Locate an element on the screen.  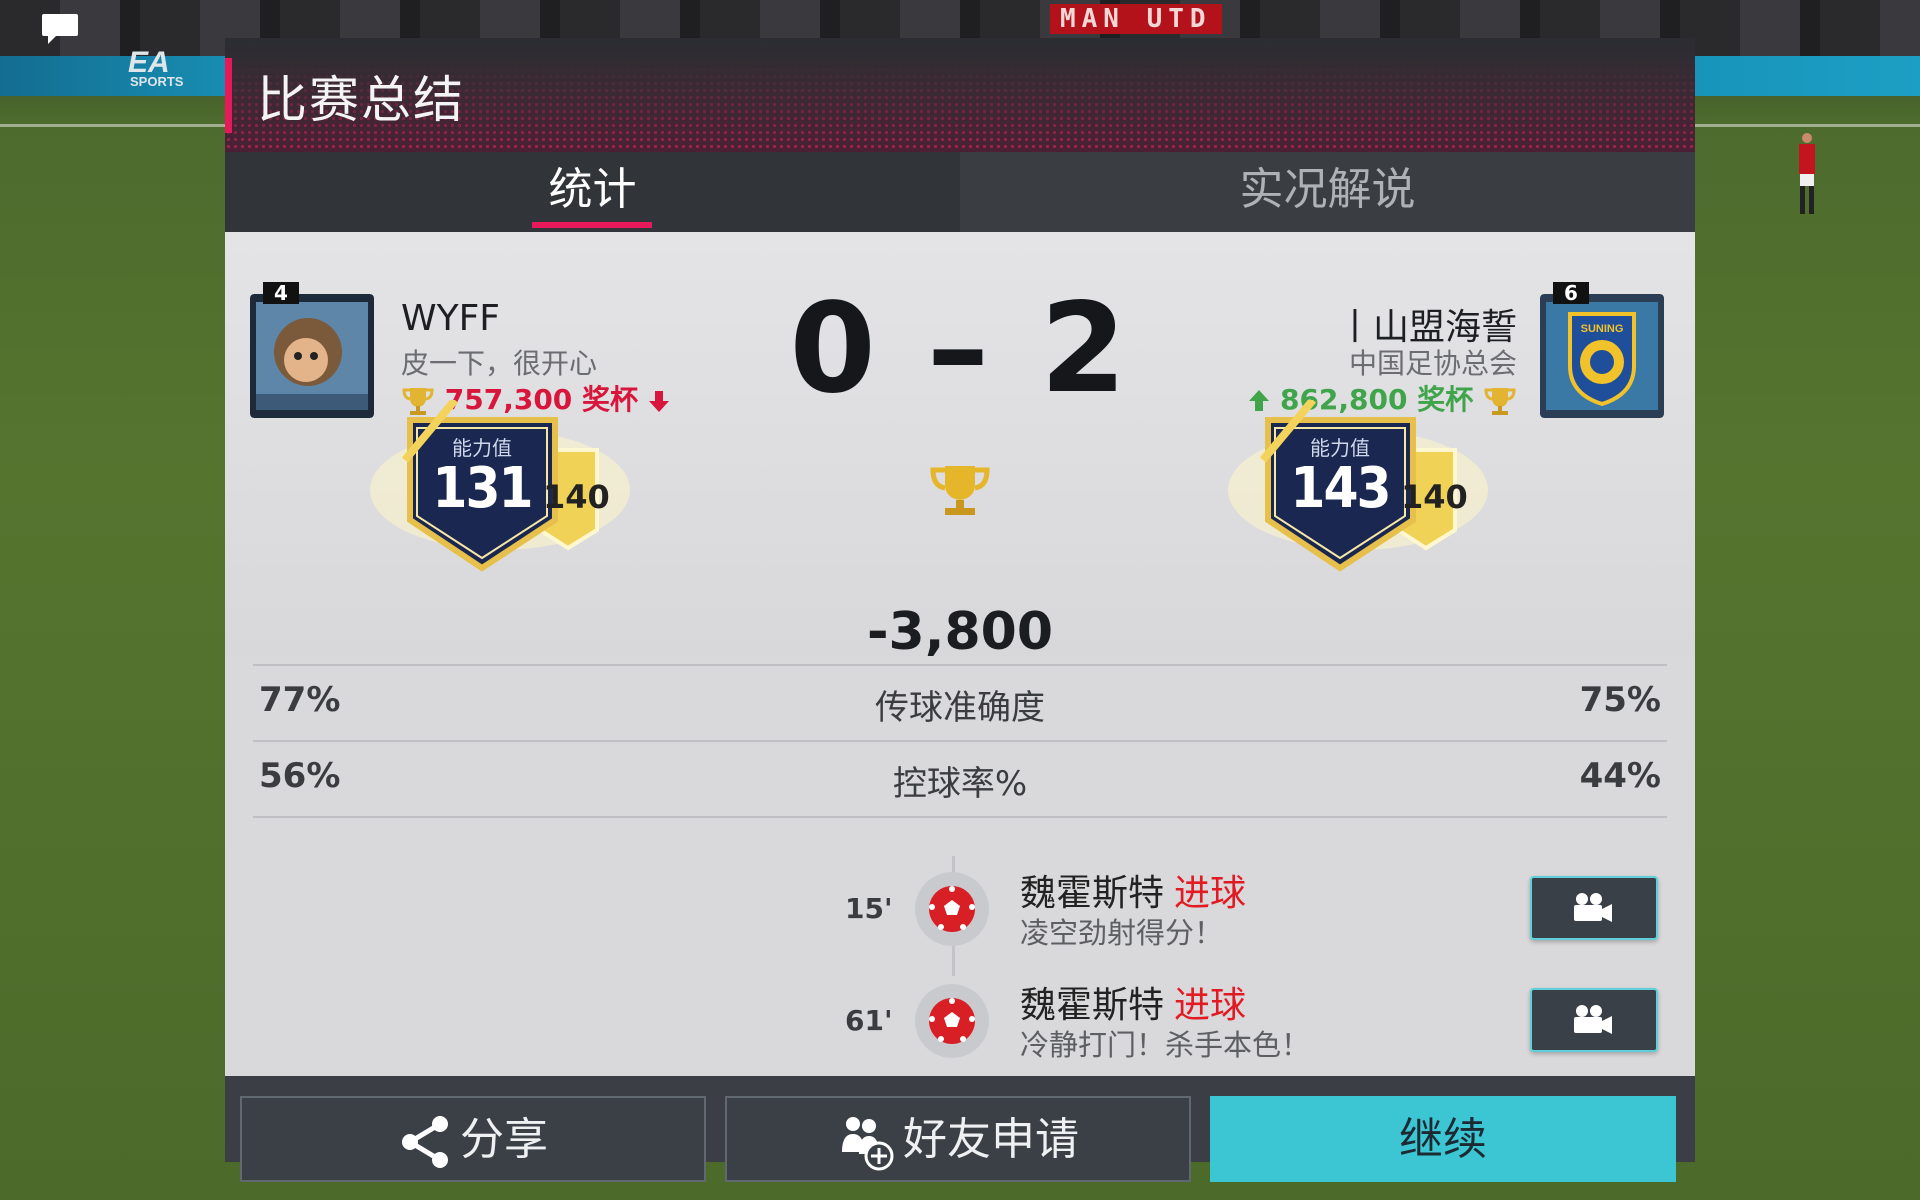
goal-minute: 61' is located at coordinates (869, 1020).